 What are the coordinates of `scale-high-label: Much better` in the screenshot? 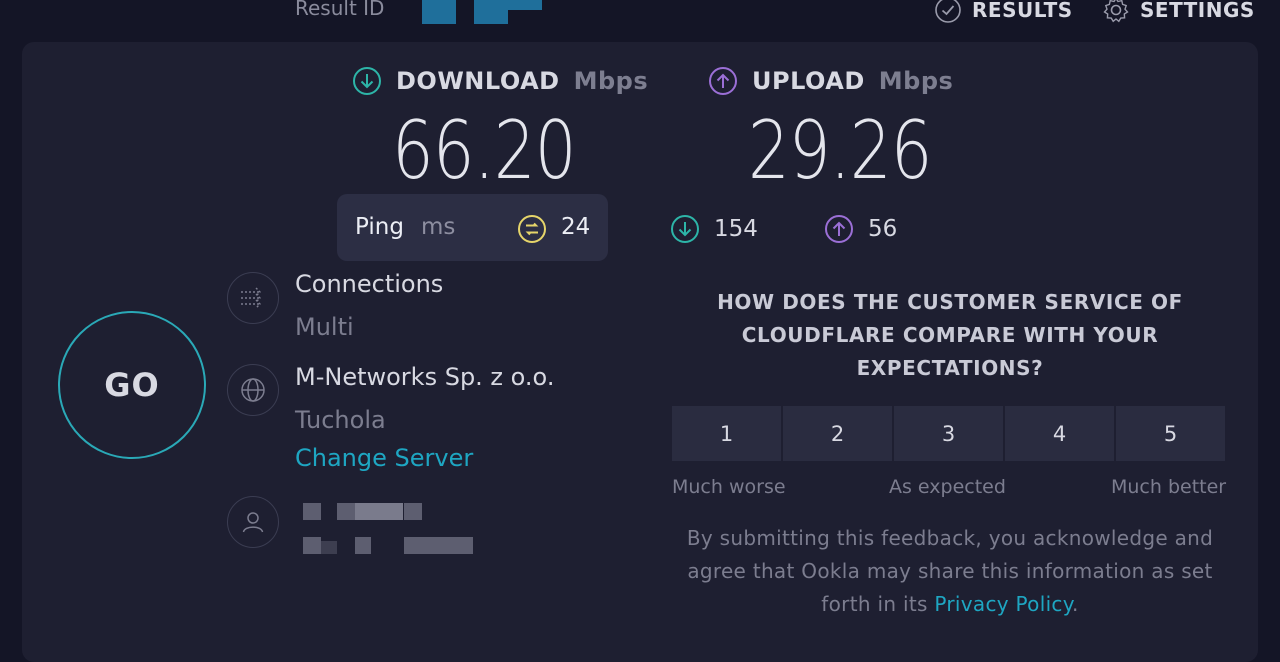 It's located at (1169, 487).